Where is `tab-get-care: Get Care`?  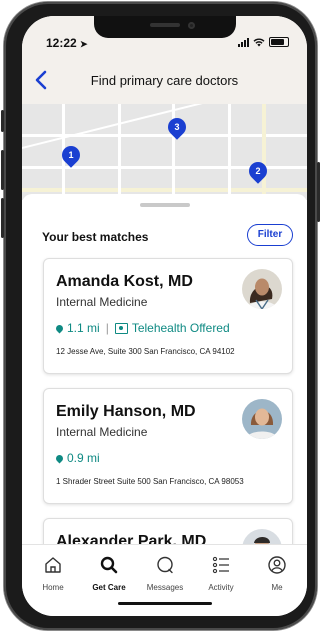
tab-get-care: Get Care is located at coordinates (109, 573).